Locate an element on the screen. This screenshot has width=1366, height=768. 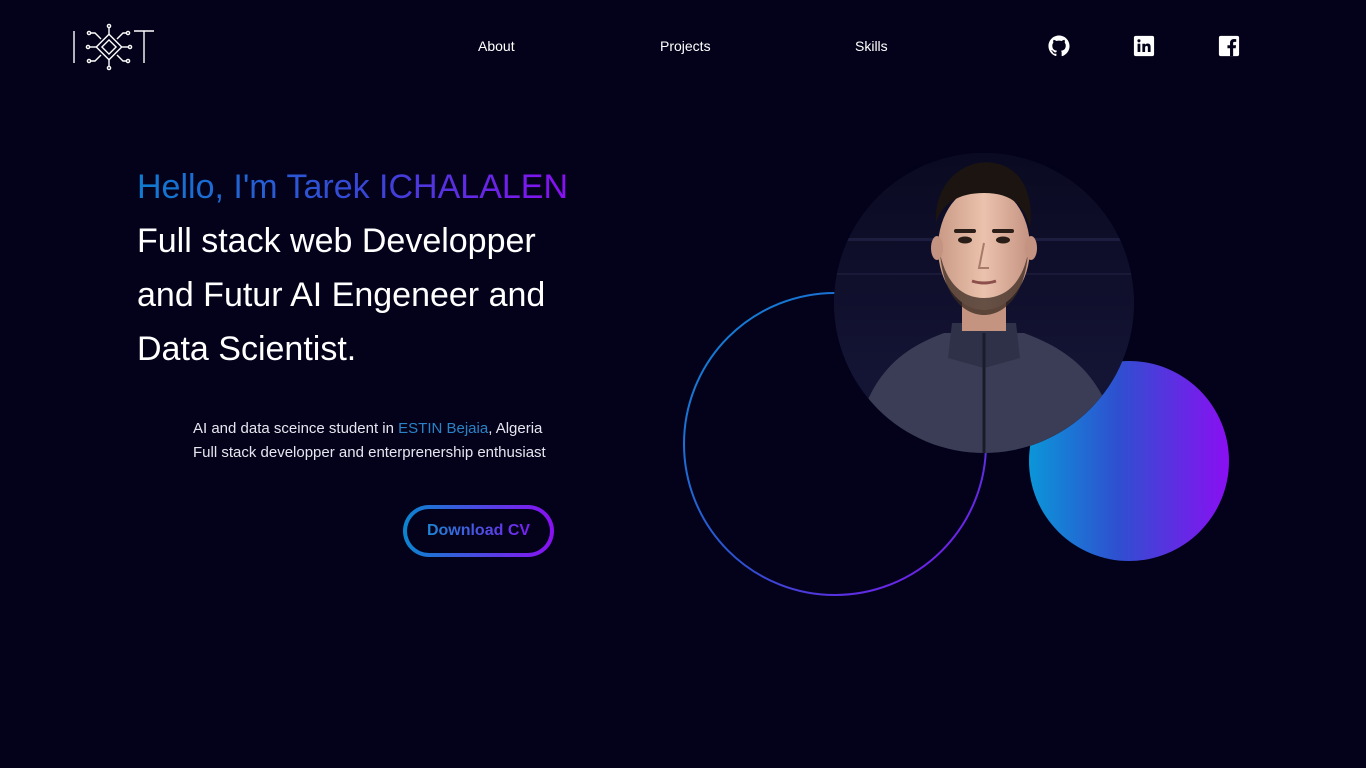
download-cv-label: Download CV is located at coordinates (478, 530).